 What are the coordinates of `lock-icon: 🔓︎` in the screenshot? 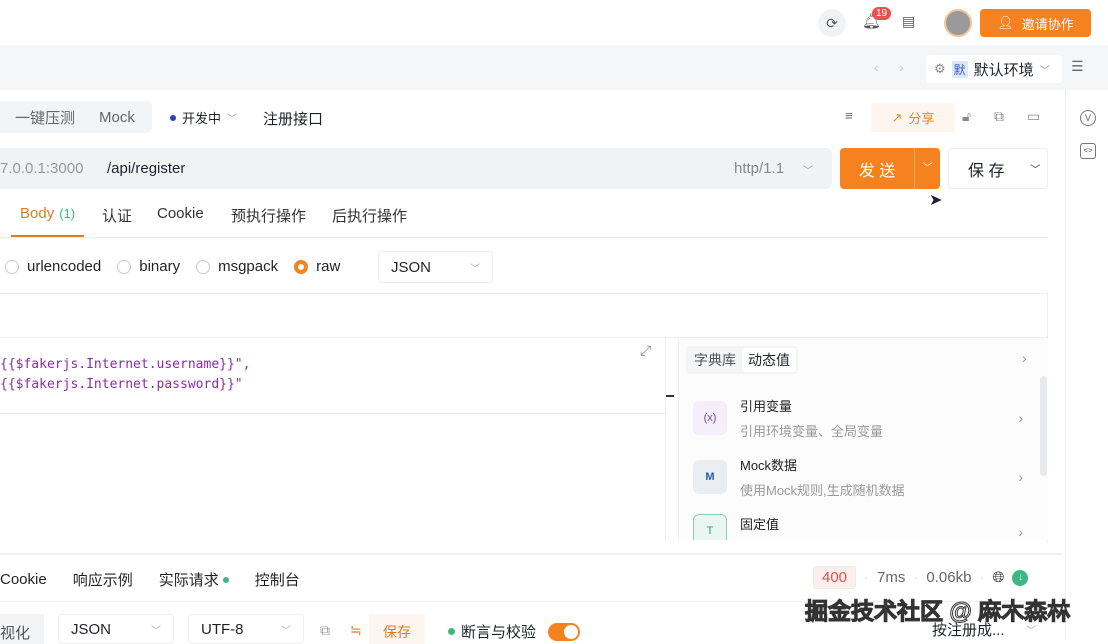 It's located at (966, 116).